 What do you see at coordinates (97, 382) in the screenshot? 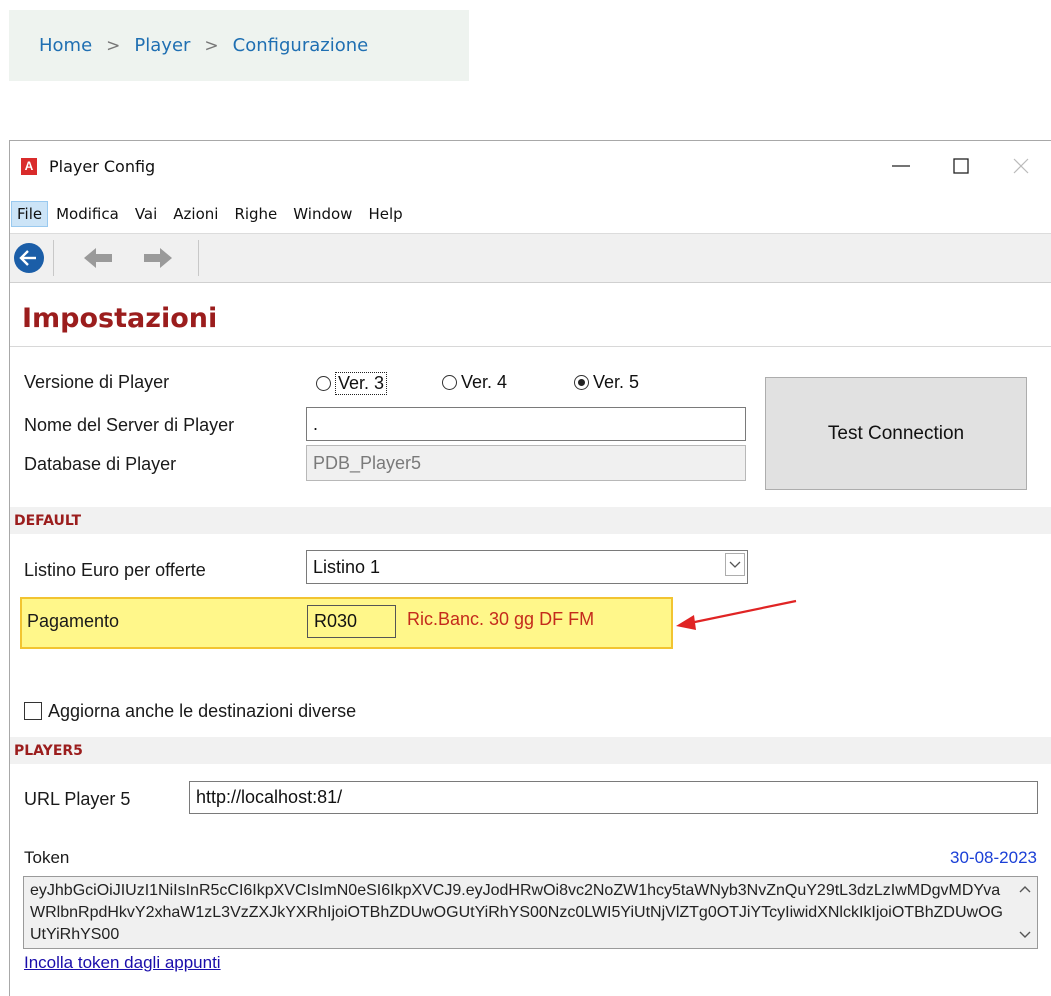
I see `version-label: Versione di Player` at bounding box center [97, 382].